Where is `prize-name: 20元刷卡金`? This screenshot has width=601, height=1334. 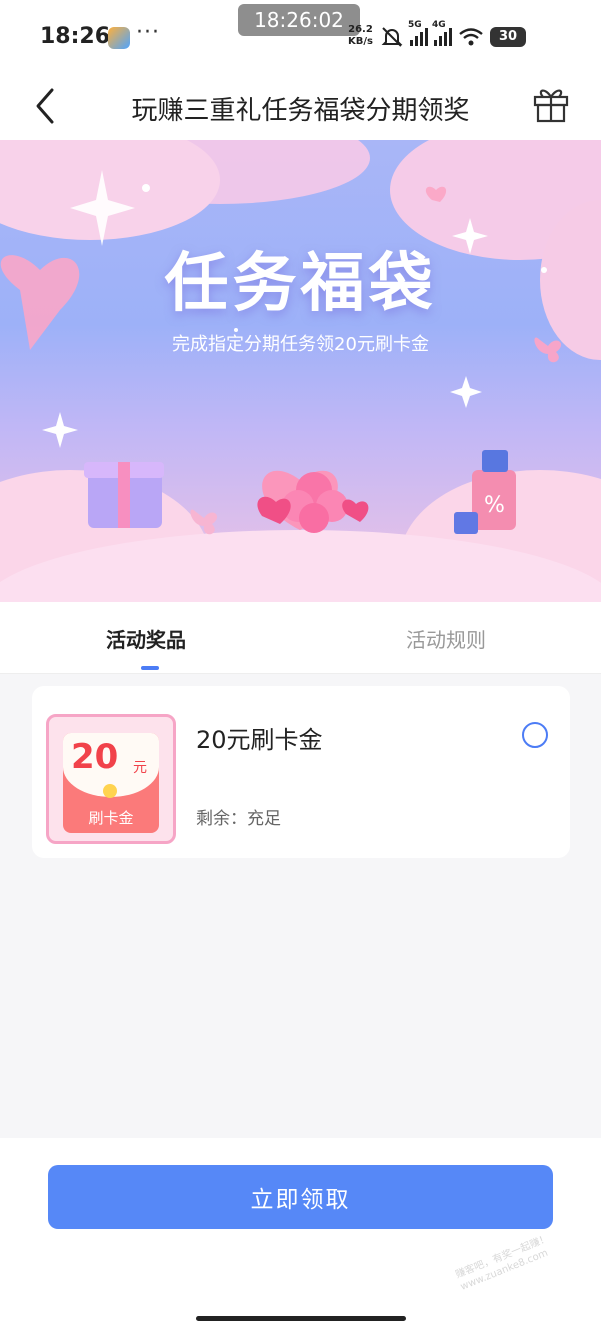
prize-name: 20元刷卡金 is located at coordinates (259, 740).